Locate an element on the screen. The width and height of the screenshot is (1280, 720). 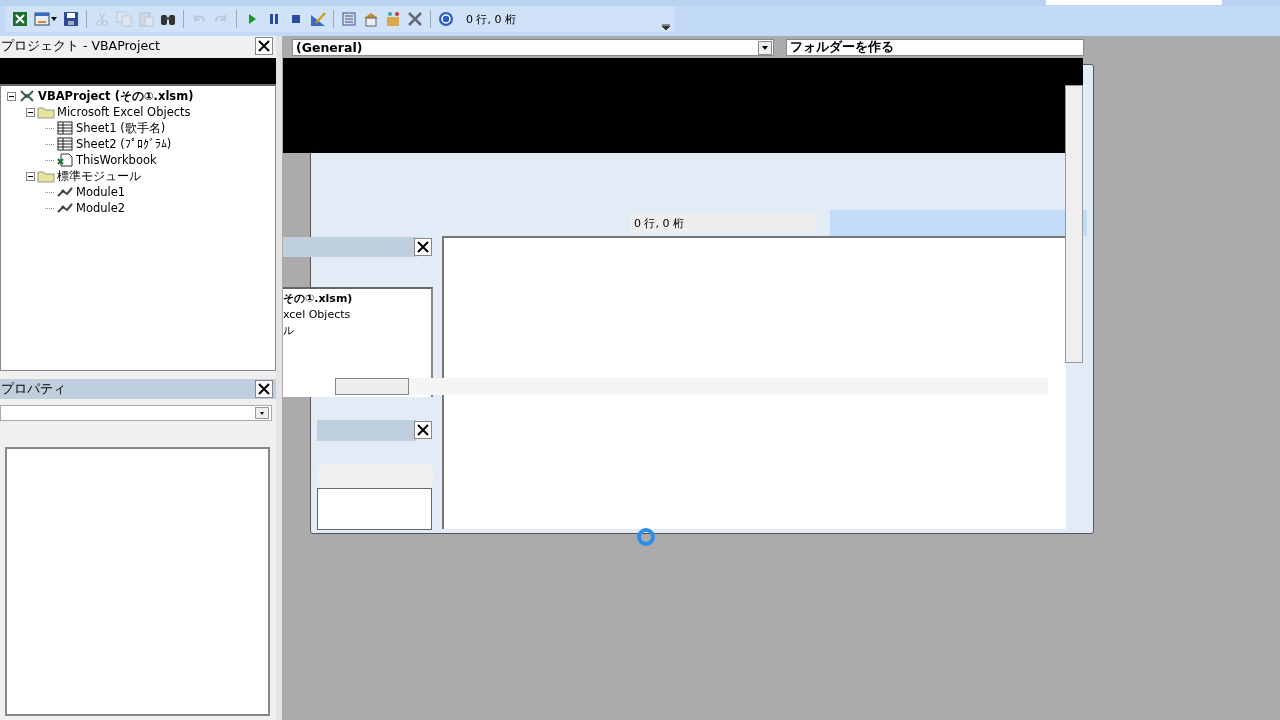
tree-item: Microsoft Excel Objects is located at coordinates (124, 112).